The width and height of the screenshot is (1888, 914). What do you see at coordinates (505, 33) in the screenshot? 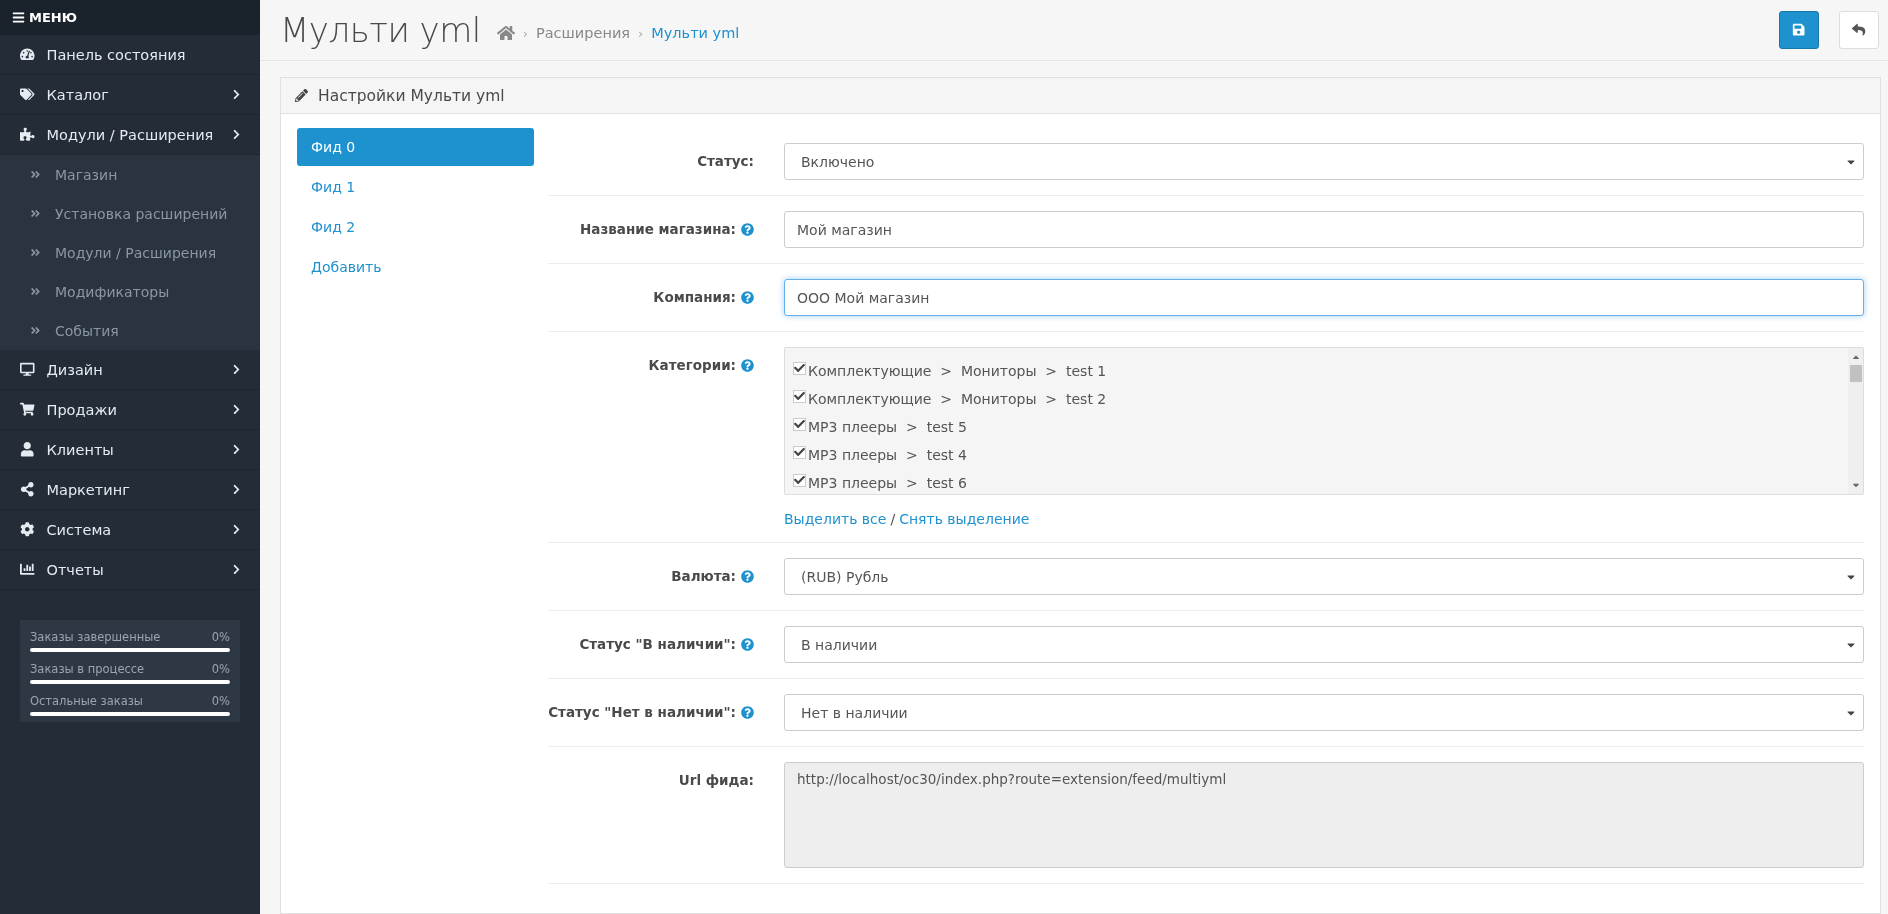
I see `home-icon` at bounding box center [505, 33].